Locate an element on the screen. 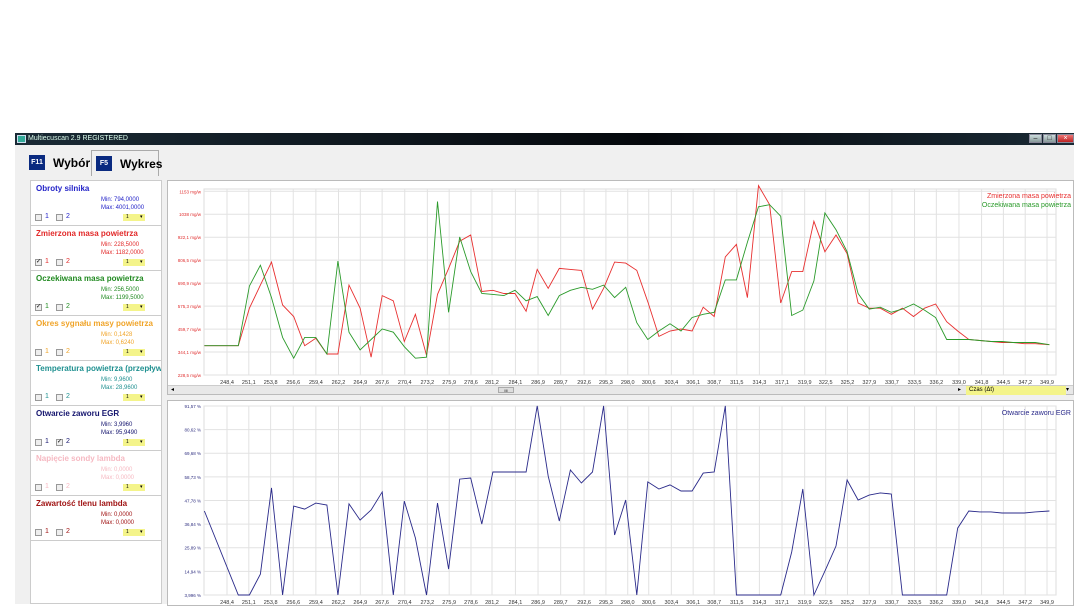 Image resolution: width=1074 pixels, height=610 pixels. parameter-max: Max: 1182,0000 is located at coordinates (122, 253).